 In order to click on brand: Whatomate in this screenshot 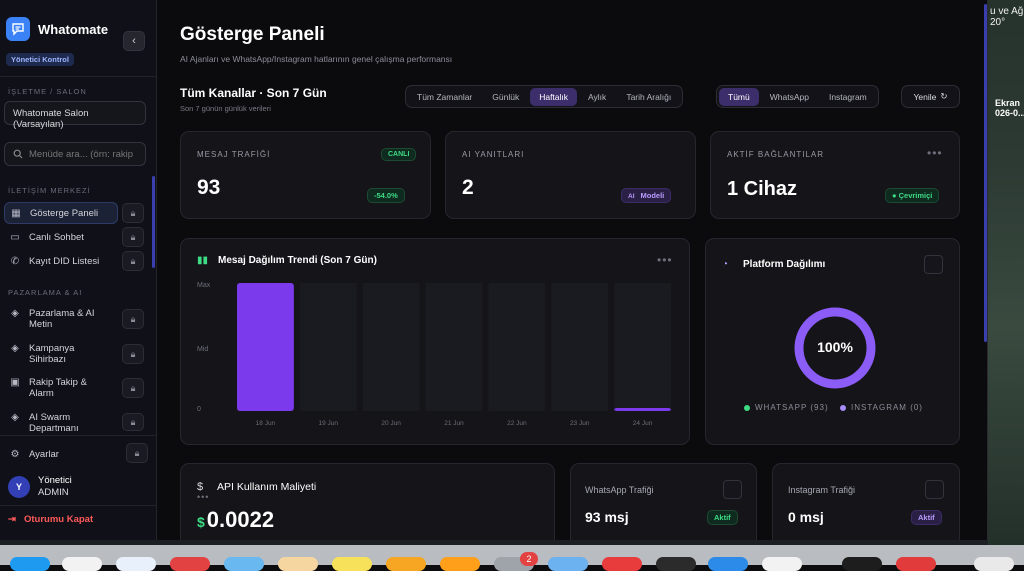, I will do `click(57, 29)`.